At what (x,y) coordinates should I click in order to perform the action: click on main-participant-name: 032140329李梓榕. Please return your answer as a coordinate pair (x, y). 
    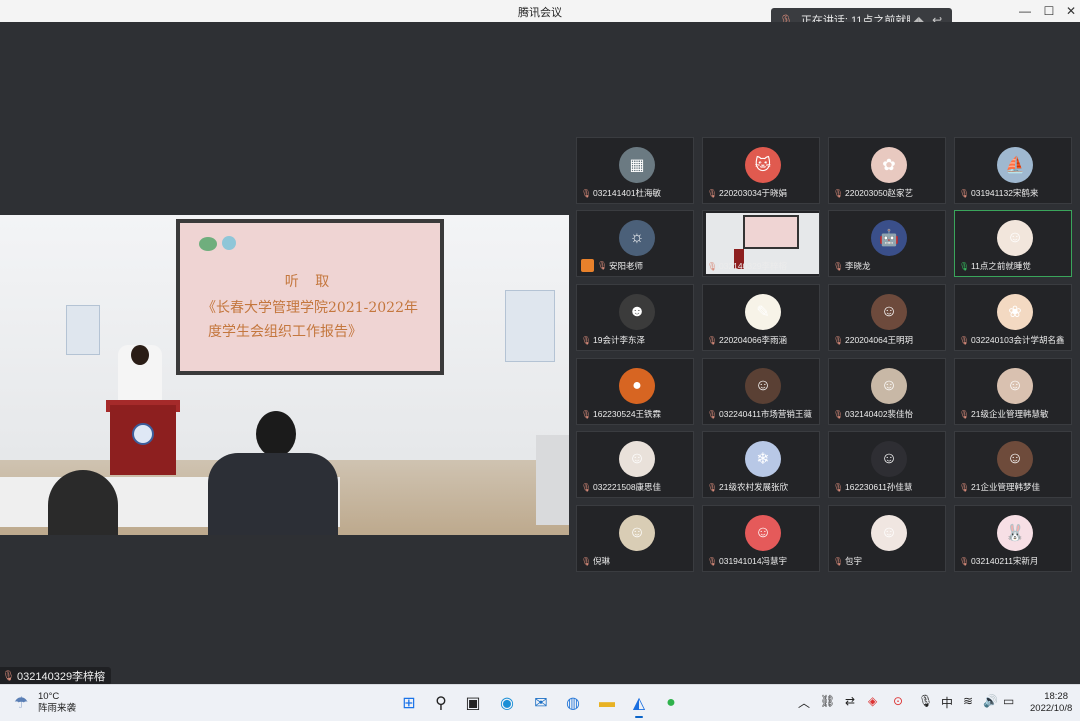
    Looking at the image, I should click on (61, 677).